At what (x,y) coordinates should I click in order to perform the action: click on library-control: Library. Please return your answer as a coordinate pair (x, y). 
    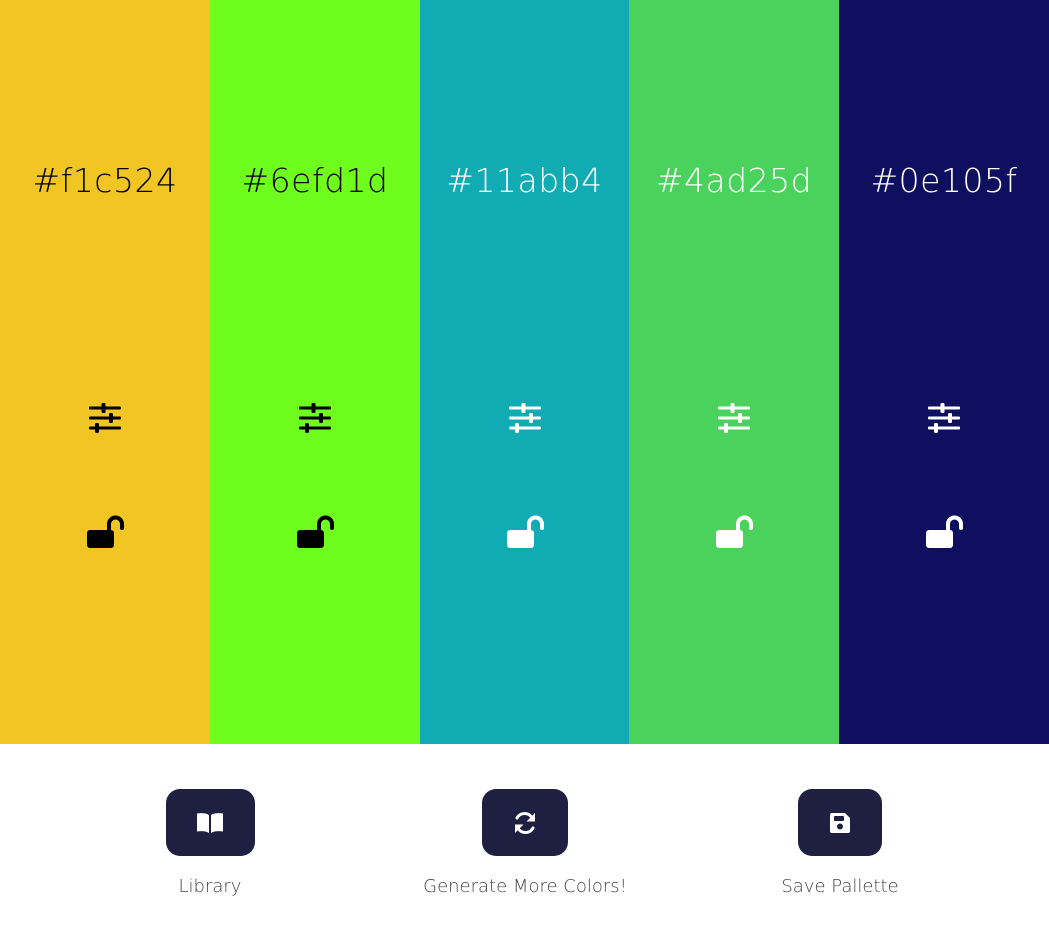
    Looking at the image, I should click on (210, 843).